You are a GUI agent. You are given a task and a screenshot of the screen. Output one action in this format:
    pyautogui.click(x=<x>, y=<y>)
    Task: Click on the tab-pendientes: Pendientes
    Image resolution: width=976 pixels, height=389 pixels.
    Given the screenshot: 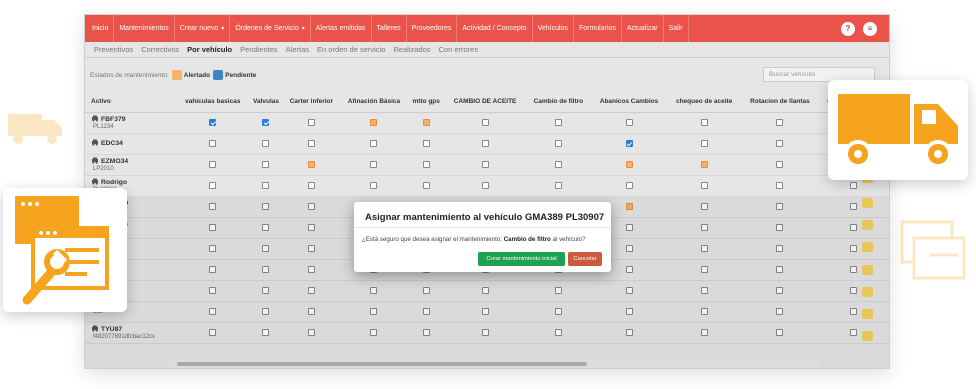 What is the action you would take?
    pyautogui.click(x=259, y=49)
    